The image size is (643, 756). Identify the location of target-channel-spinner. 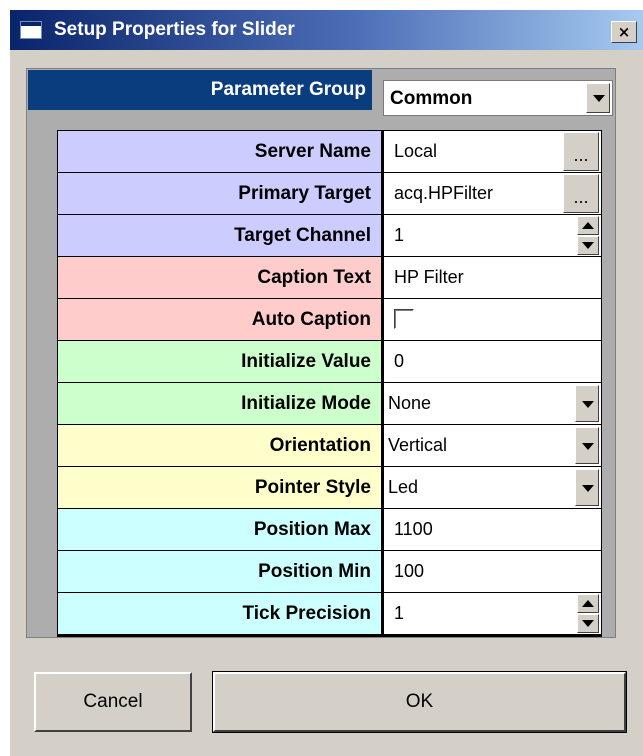
(588, 235).